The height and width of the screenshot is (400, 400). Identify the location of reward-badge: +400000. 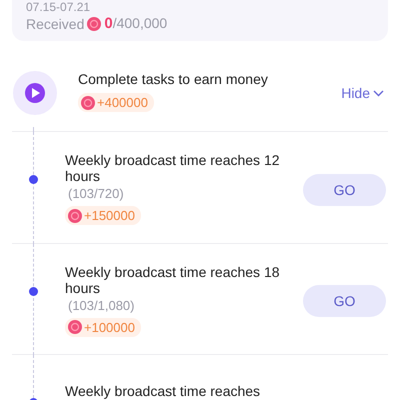
(116, 102).